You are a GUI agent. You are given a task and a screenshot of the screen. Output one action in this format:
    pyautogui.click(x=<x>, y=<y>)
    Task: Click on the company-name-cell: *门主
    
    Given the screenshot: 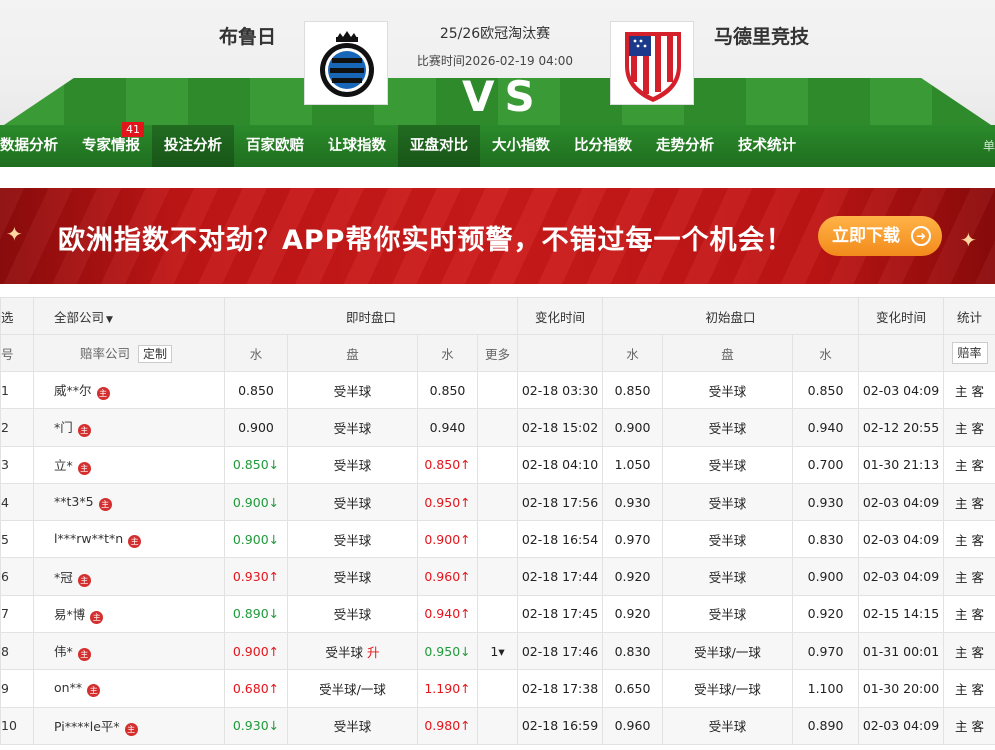 What is the action you would take?
    pyautogui.click(x=129, y=427)
    